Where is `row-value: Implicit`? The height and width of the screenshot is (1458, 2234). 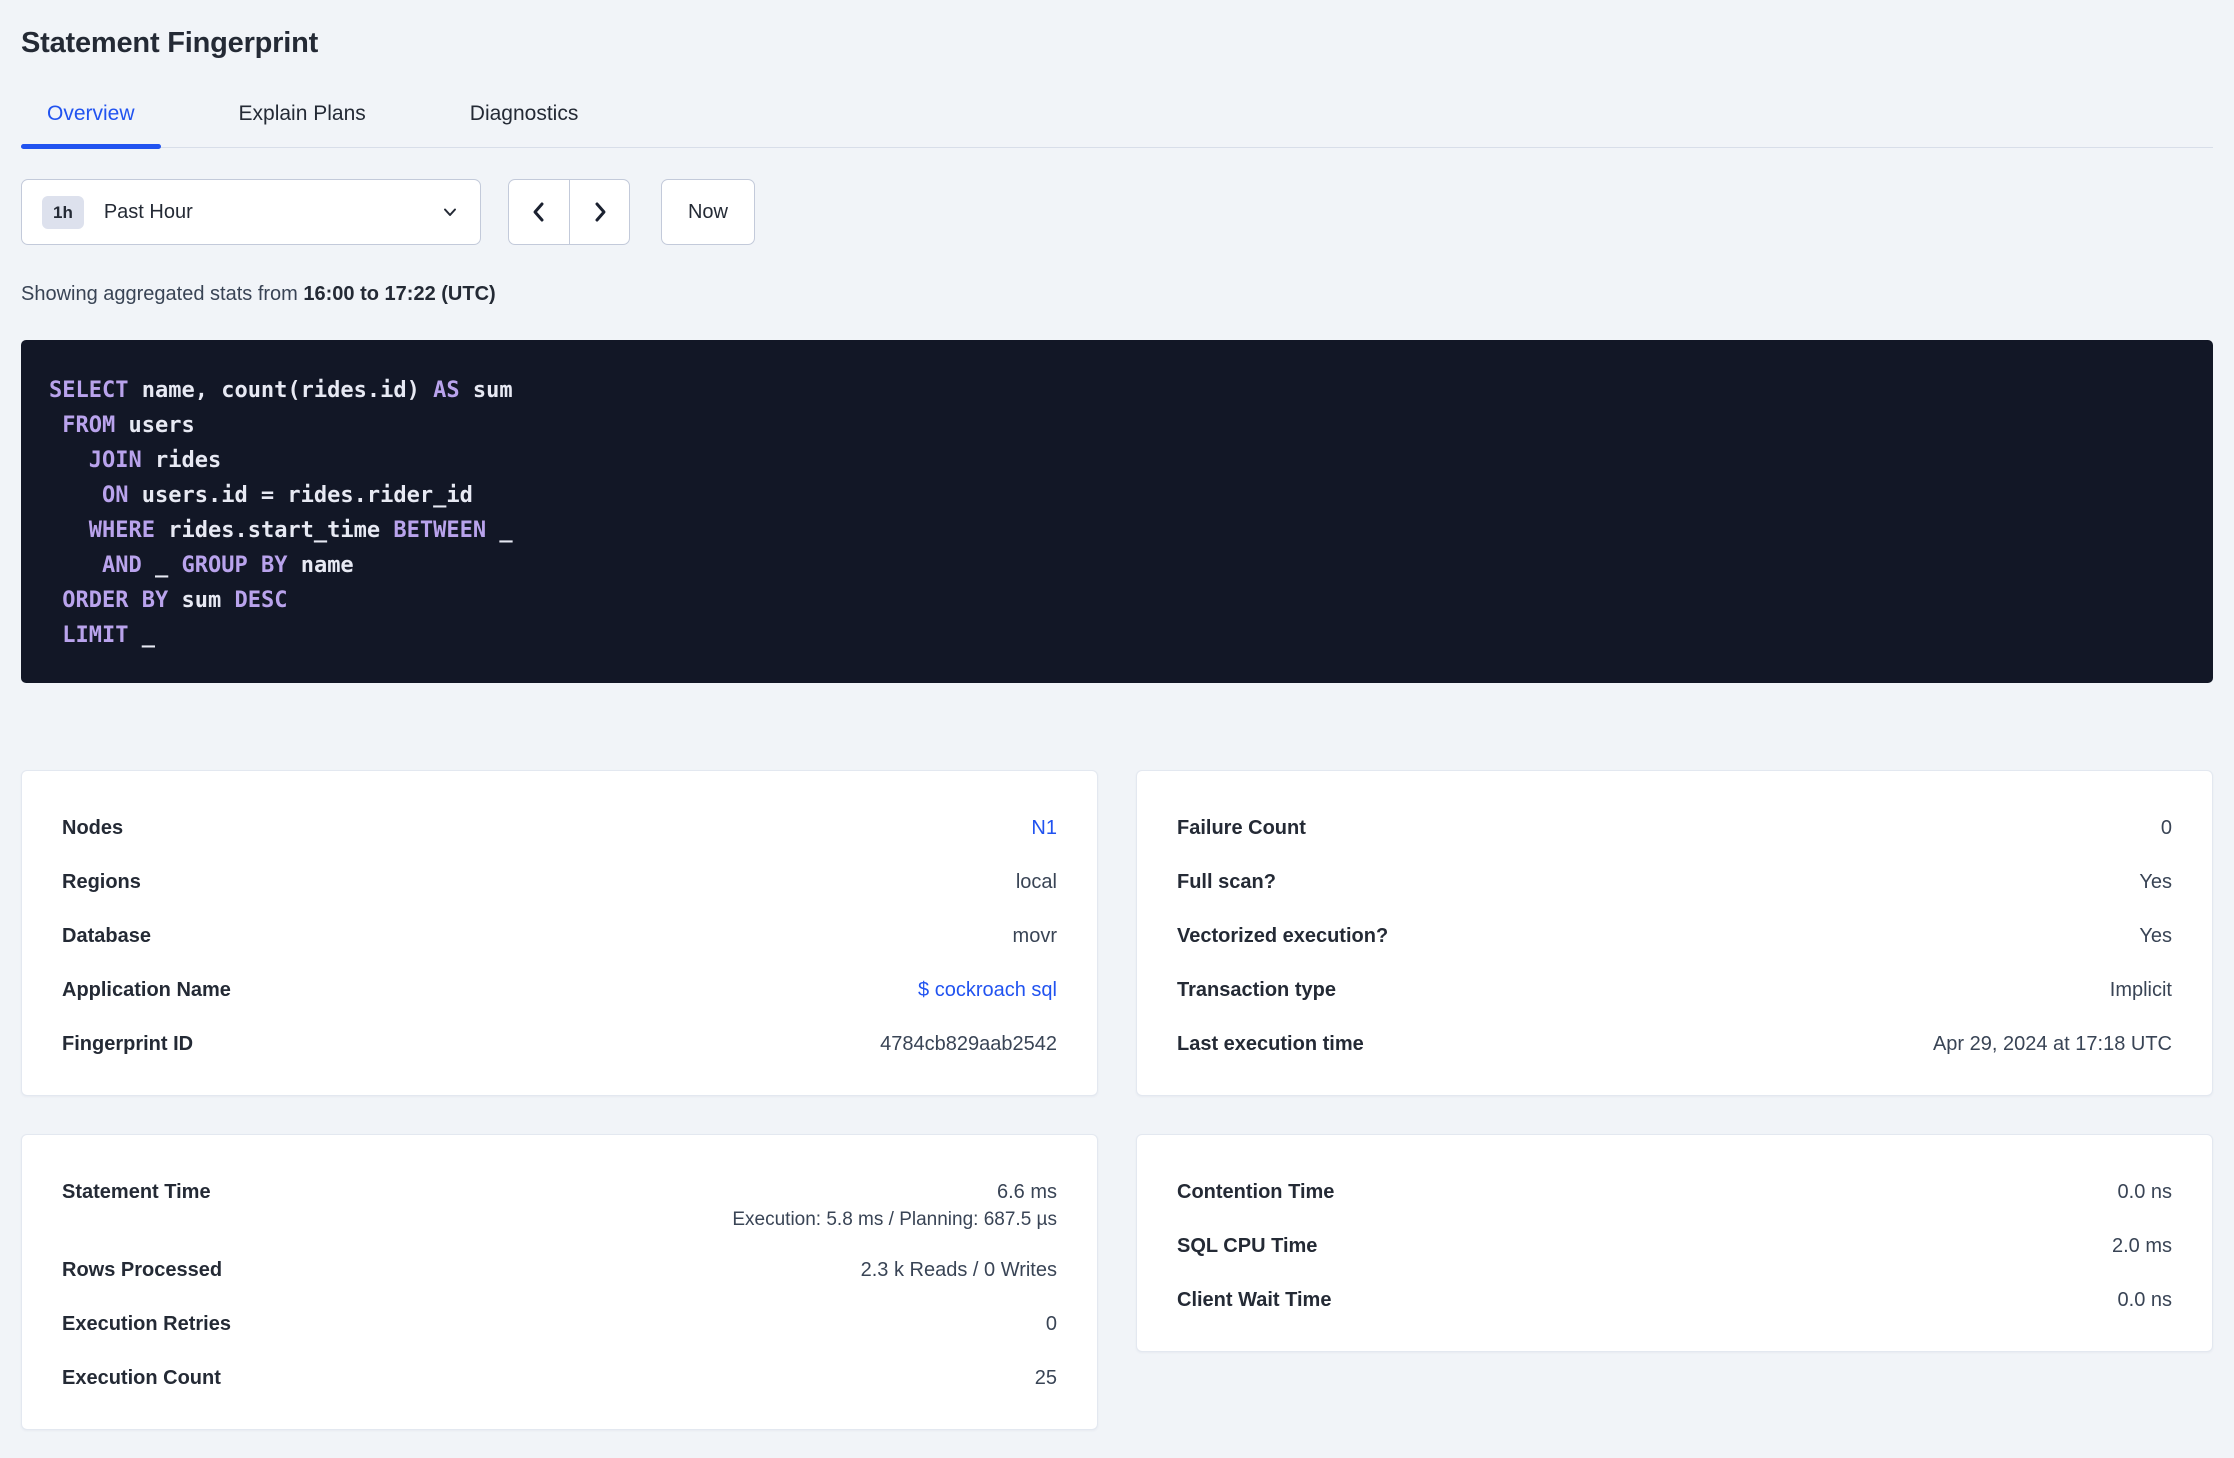 row-value: Implicit is located at coordinates (2140, 989).